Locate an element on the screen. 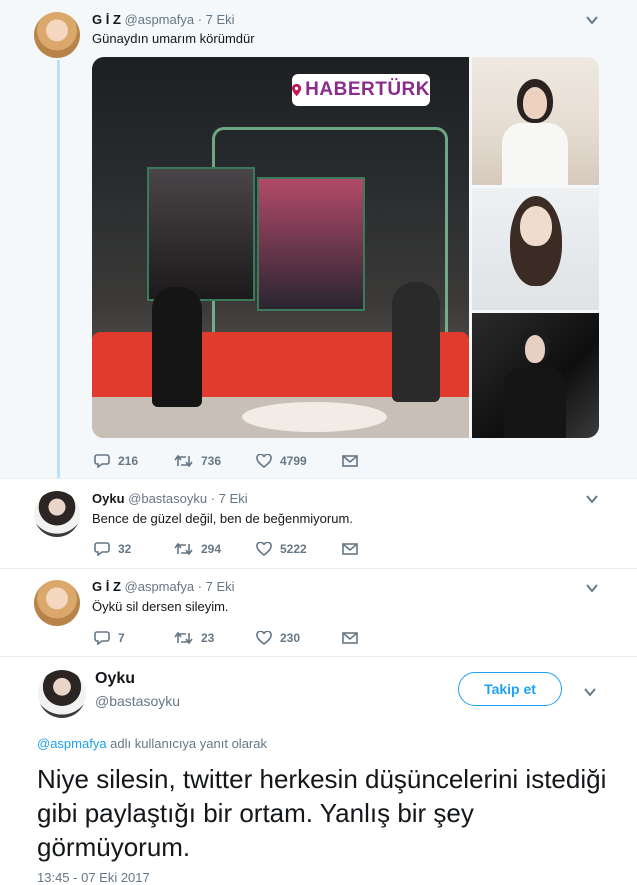 This screenshot has height=885, width=637. reply-button: 32 is located at coordinates (134, 548).